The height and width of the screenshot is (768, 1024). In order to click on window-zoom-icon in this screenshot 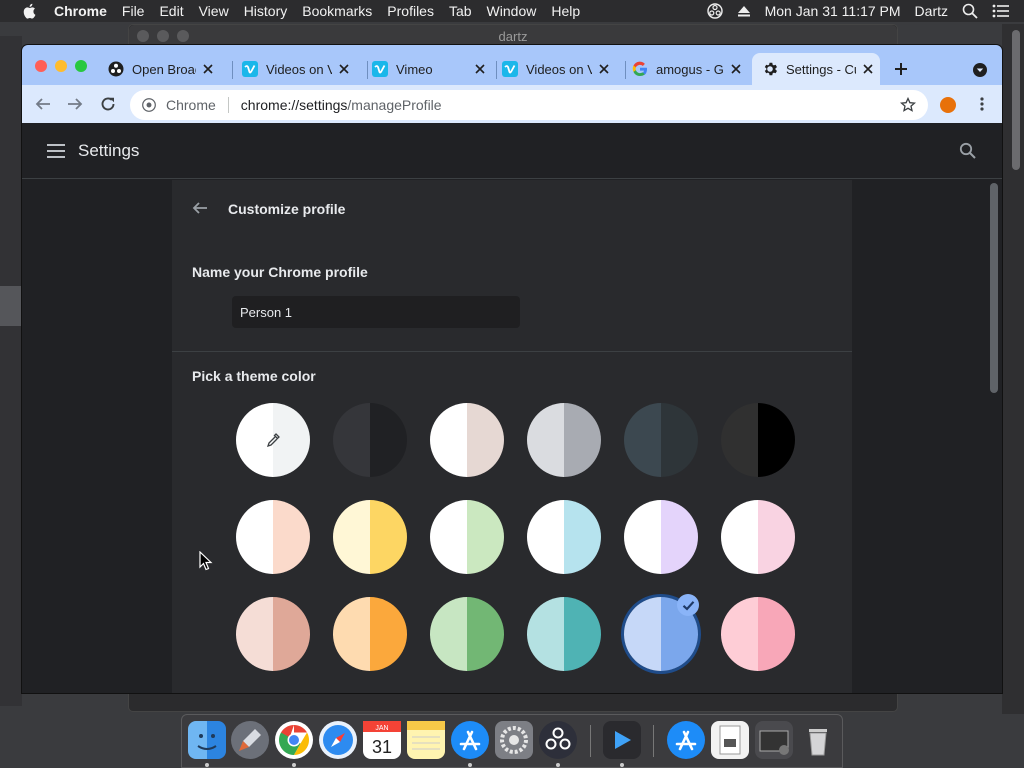, I will do `click(81, 66)`.